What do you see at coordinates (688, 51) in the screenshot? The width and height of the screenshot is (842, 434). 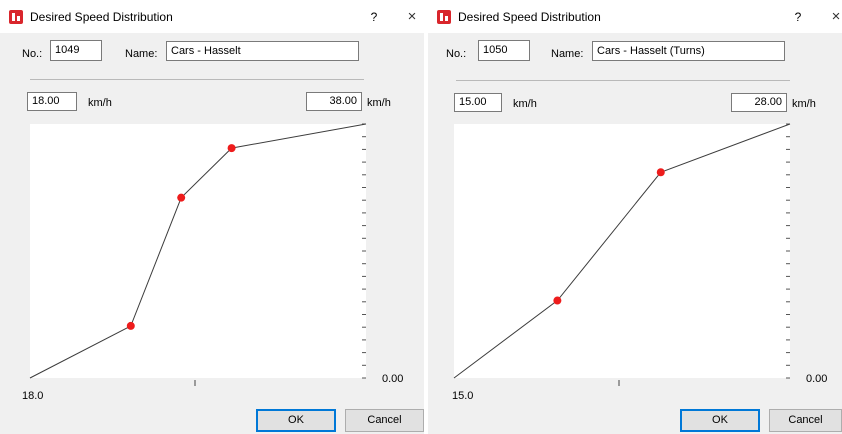 I see `name-field: Cars - Hasselt (Turns)` at bounding box center [688, 51].